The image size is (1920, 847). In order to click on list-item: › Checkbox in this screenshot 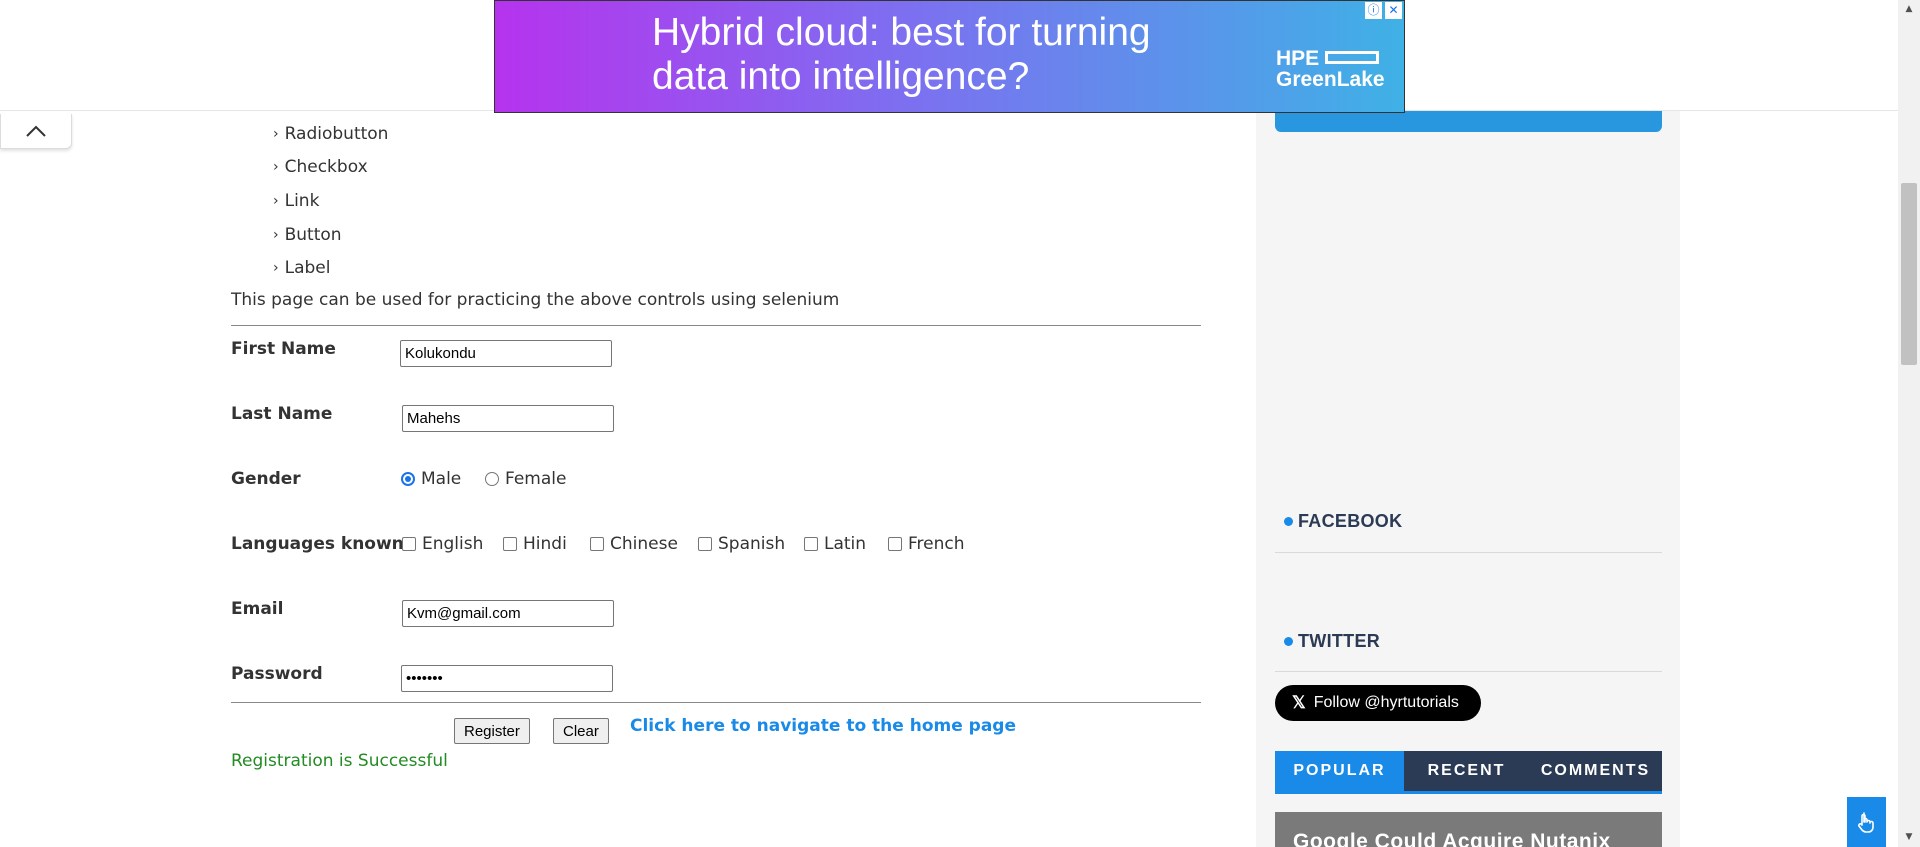, I will do `click(330, 168)`.